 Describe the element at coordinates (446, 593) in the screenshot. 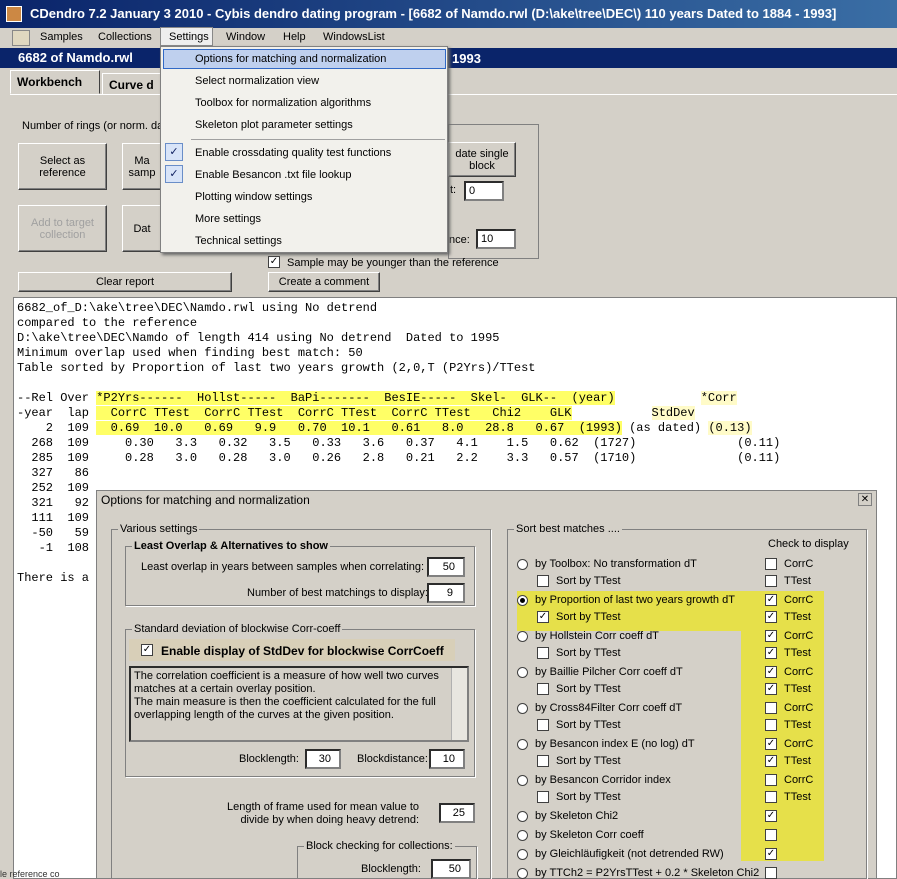

I see `best-matchings-input: 9` at that location.